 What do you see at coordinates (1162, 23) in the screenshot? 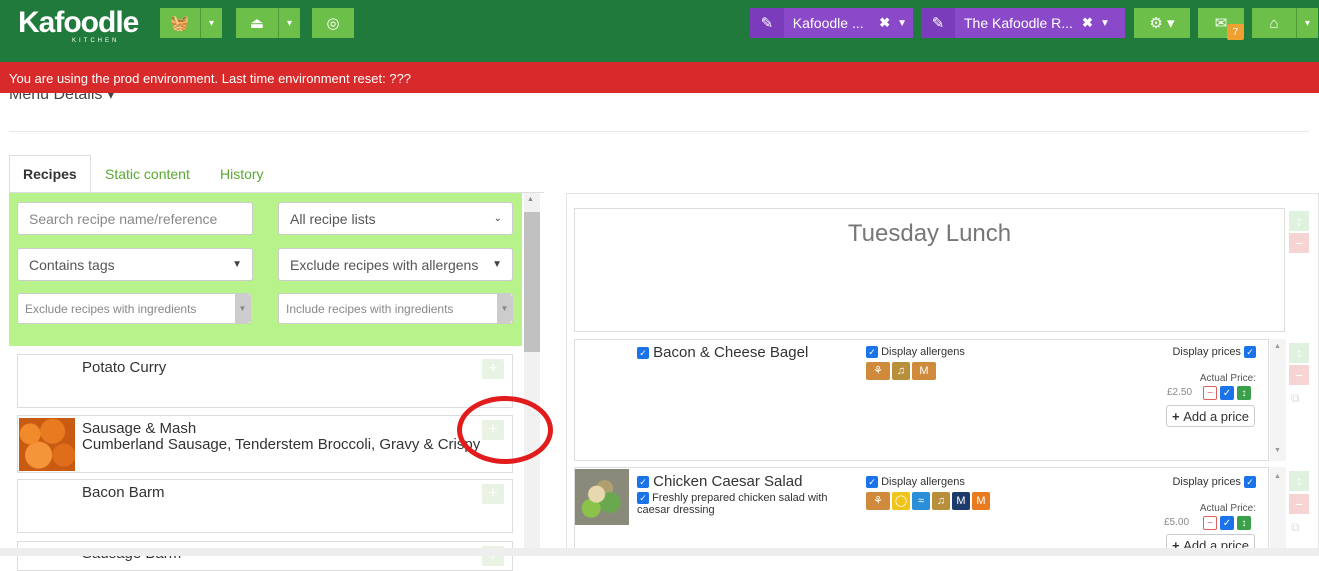
I see `settings-button: ⚙ ▾` at bounding box center [1162, 23].